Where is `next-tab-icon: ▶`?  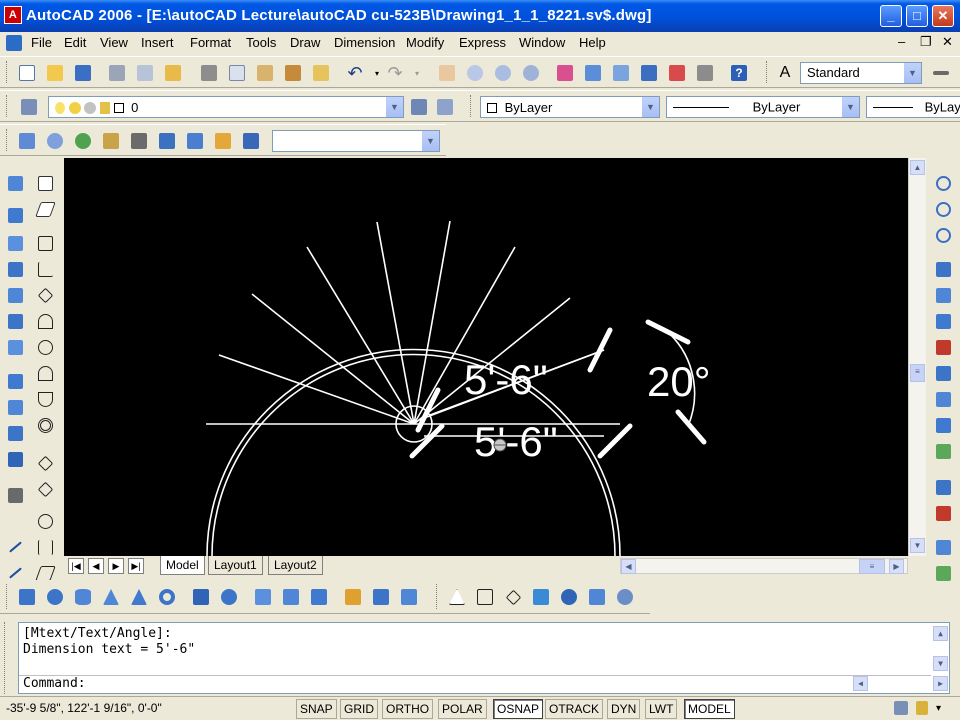
next-tab-icon: ▶ is located at coordinates (116, 566).